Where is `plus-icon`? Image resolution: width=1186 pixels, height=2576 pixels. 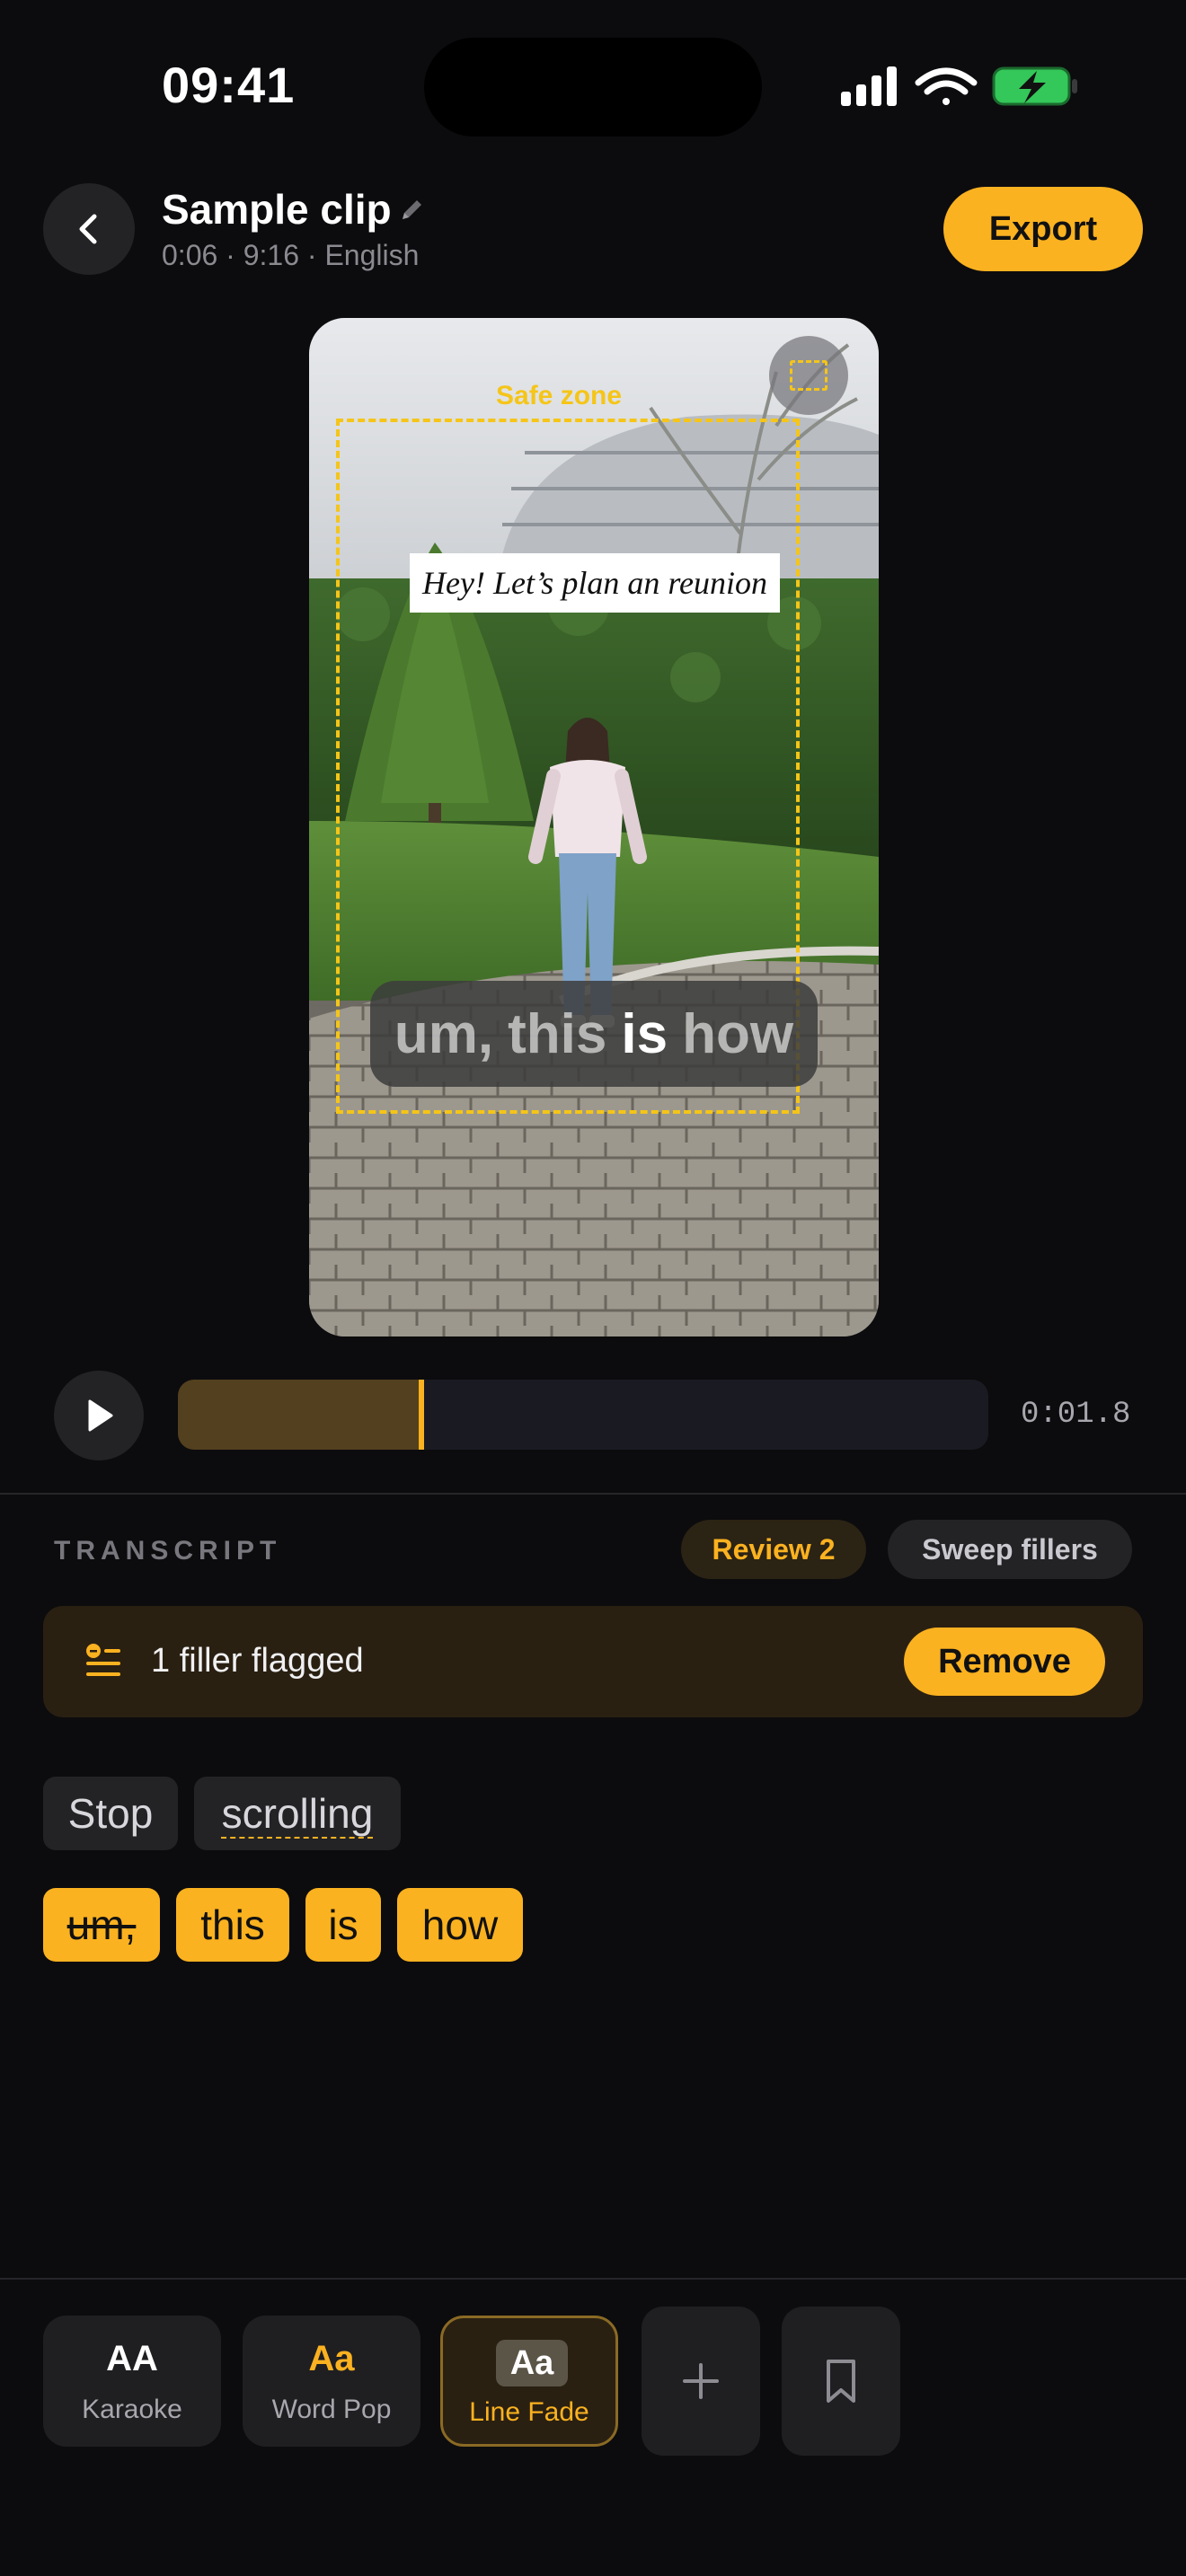 plus-icon is located at coordinates (701, 2381).